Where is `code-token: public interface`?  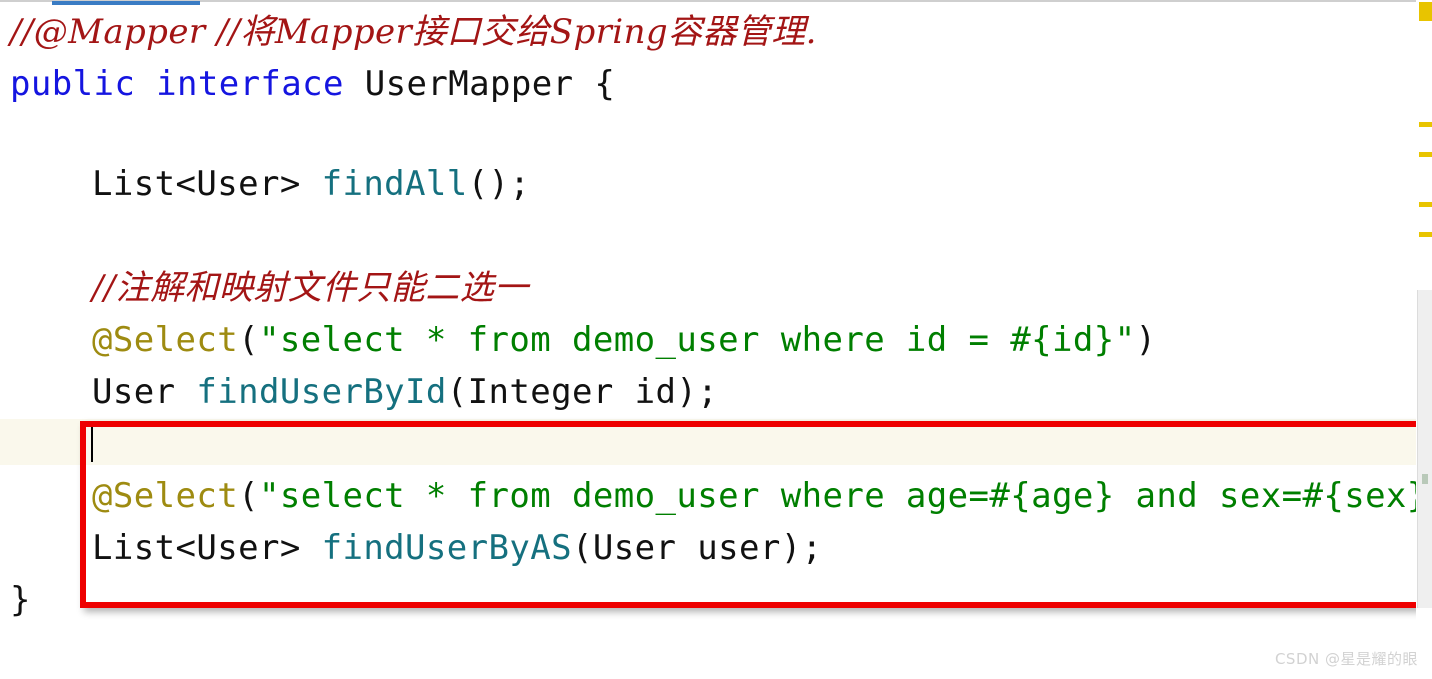
code-token: public interface is located at coordinates (187, 84).